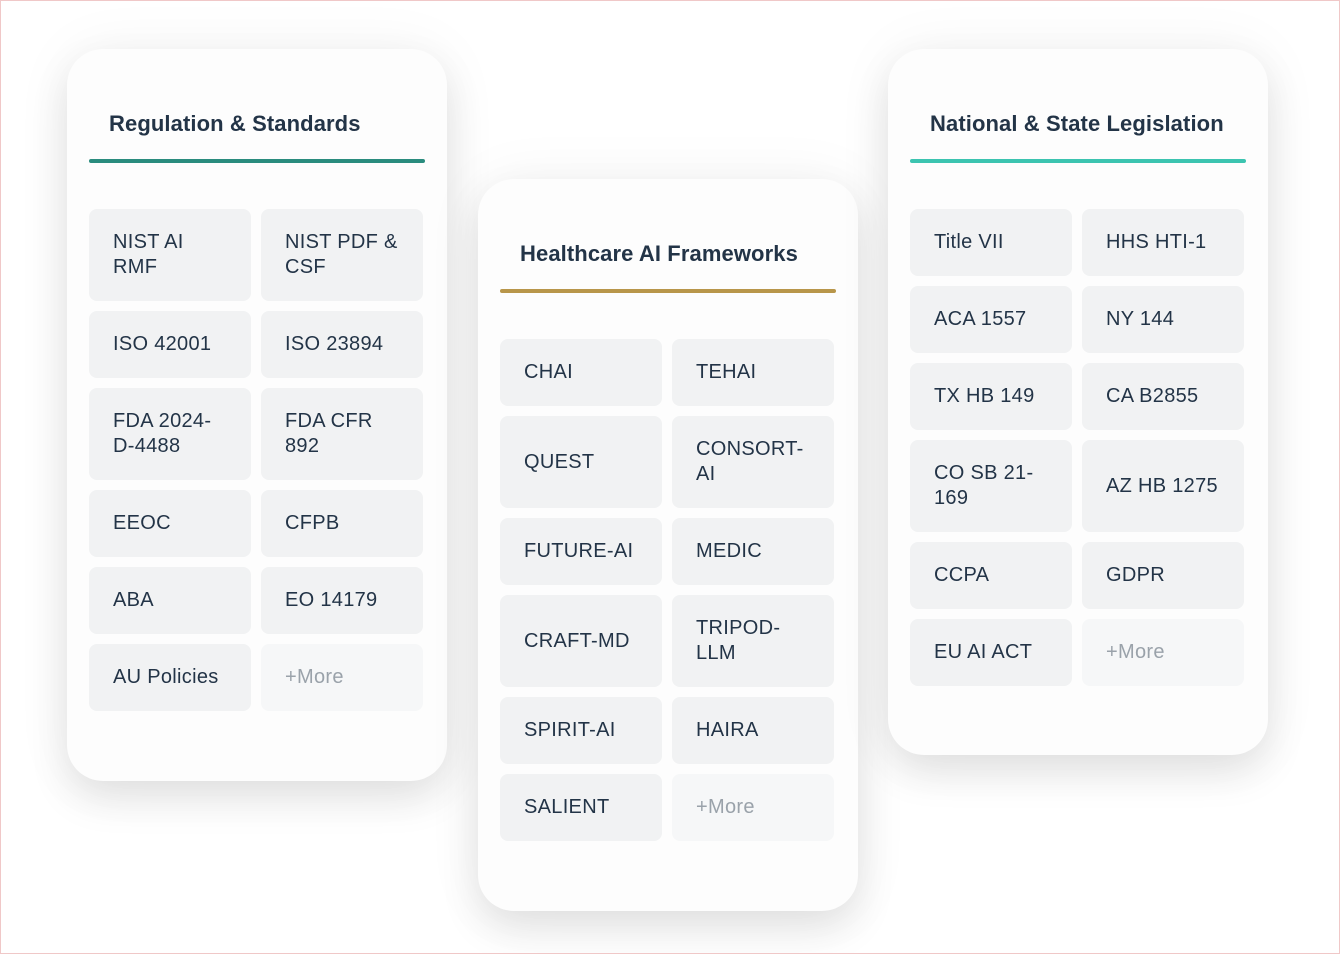  I want to click on chip-iso-42001: ISO 42001, so click(170, 344).